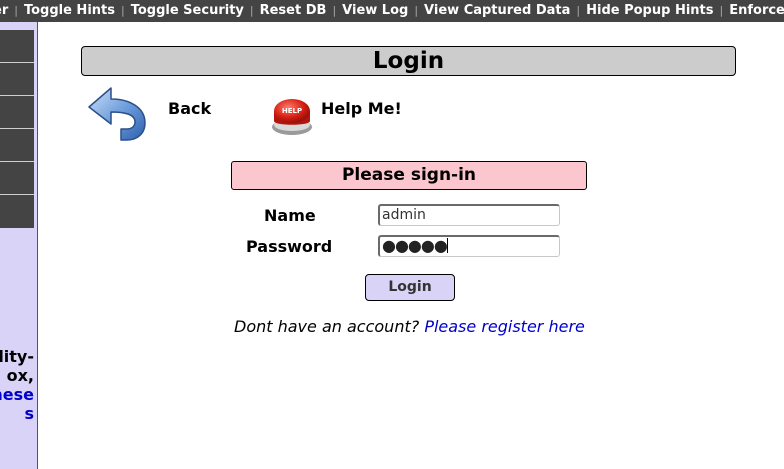 The image size is (784, 469). I want to click on text-caret, so click(447, 245).